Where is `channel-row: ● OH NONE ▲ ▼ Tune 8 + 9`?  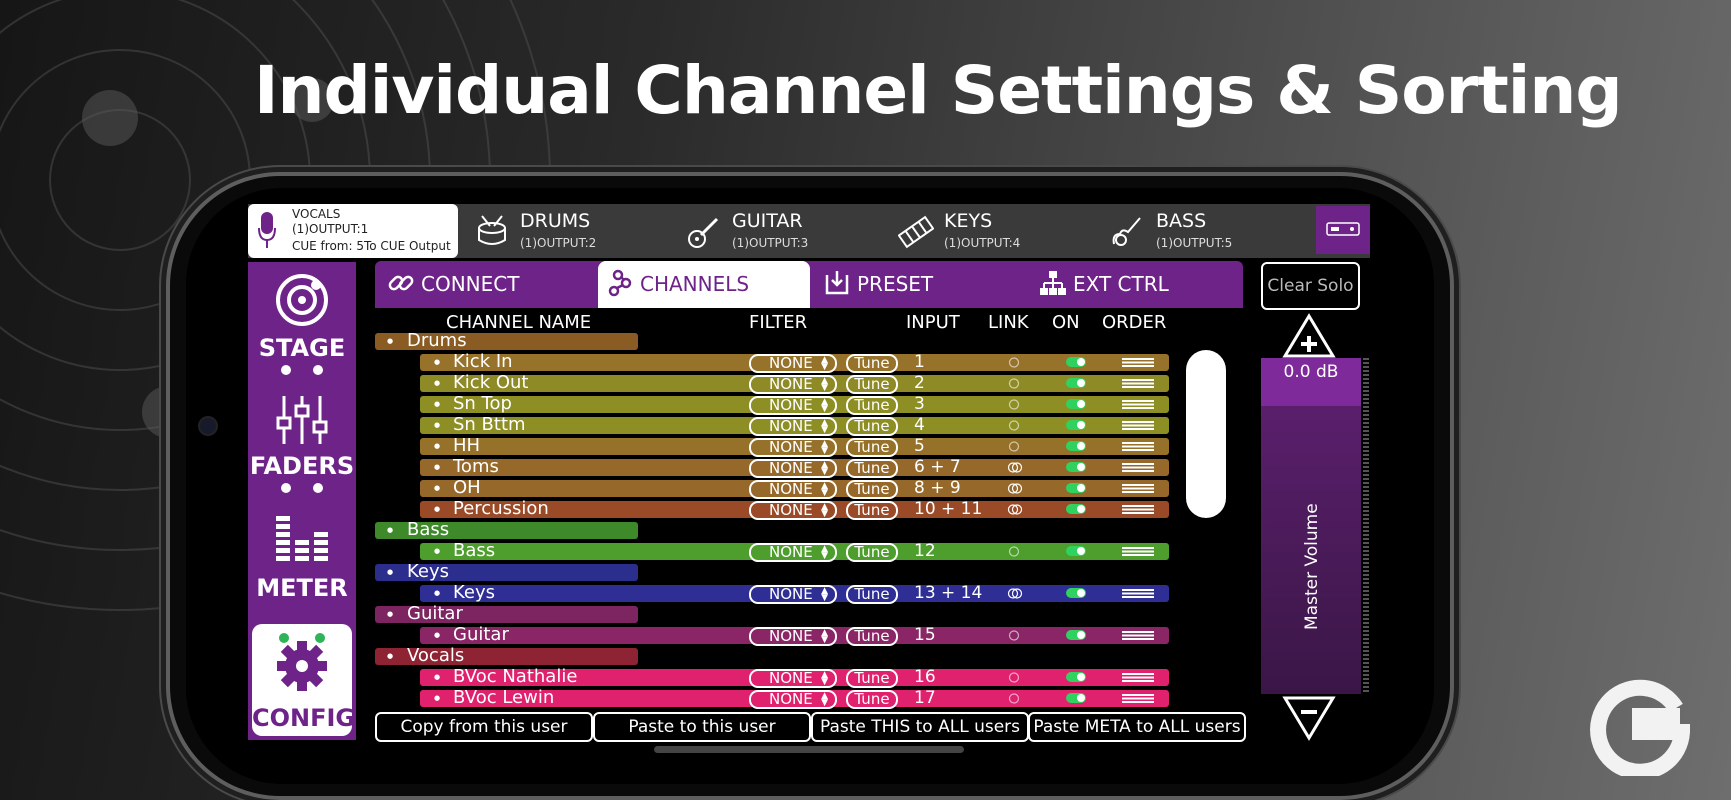 channel-row: ● OH NONE ▲ ▼ Tune 8 + 9 is located at coordinates (794, 488).